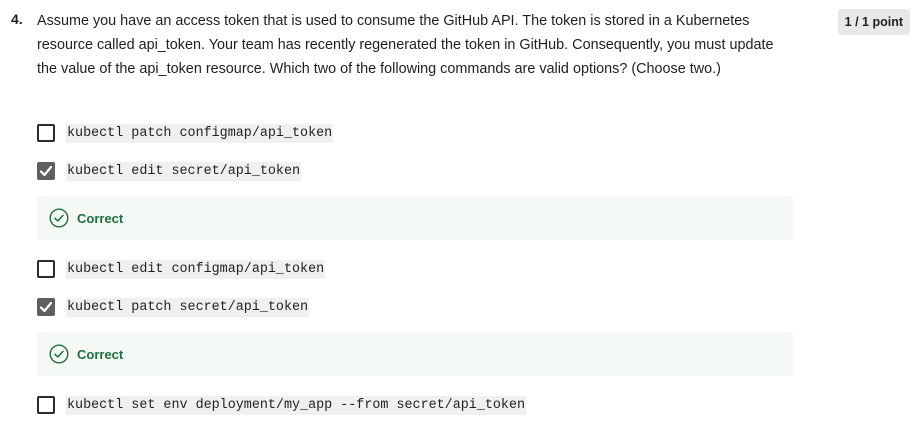 The width and height of the screenshot is (920, 436). I want to click on answer-option-4: kubectl patch secret/api_token, so click(173, 307).